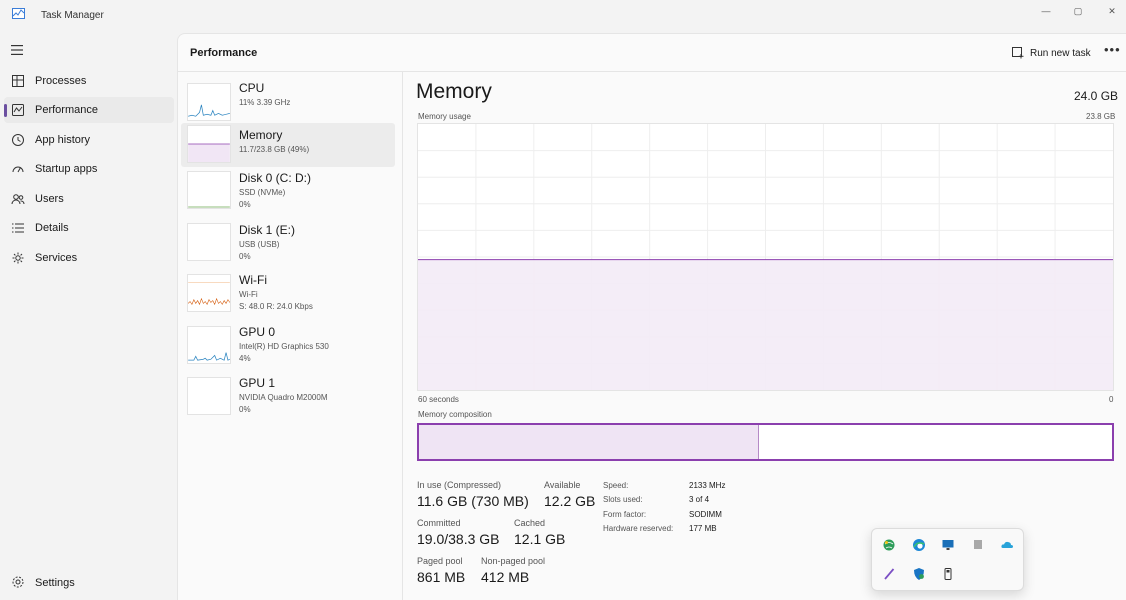 This screenshot has width=1126, height=600. Describe the element at coordinates (623, 499) in the screenshot. I see `spec-label: Slots used:` at that location.